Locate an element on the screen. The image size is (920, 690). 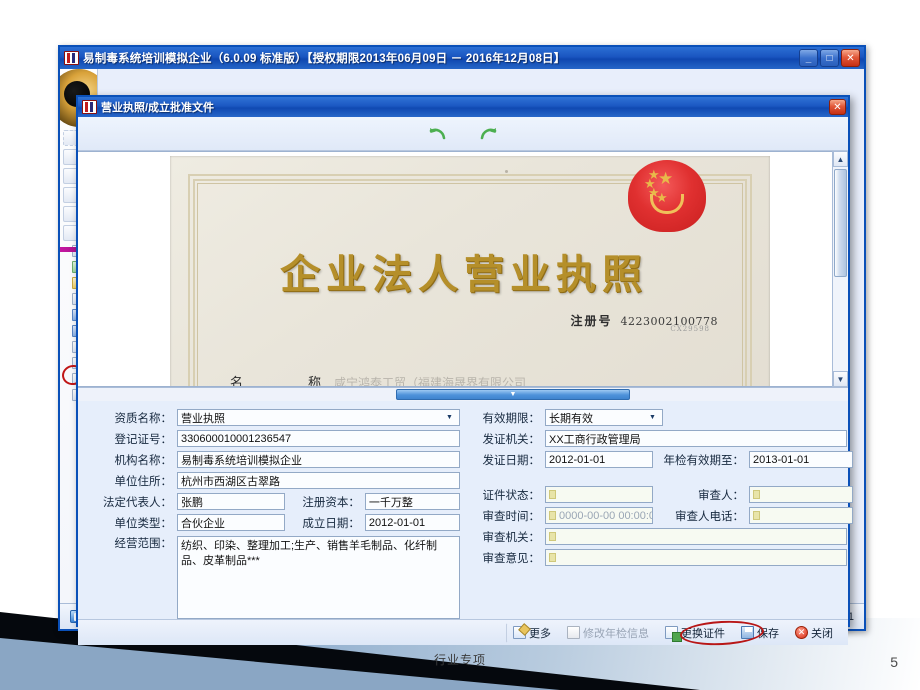
field-legal-rep-row: 法定代表人： 张鹏 注册资本： 一千万整 is located at coordinates (277, 501).